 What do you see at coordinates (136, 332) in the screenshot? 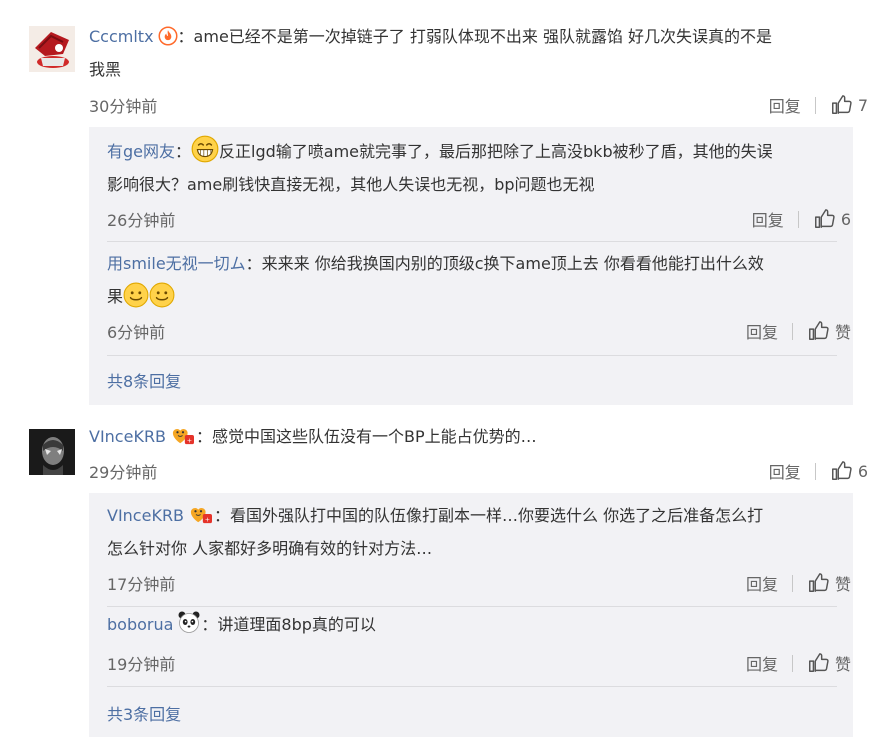
I see `timestamp: 6分钟前` at bounding box center [136, 332].